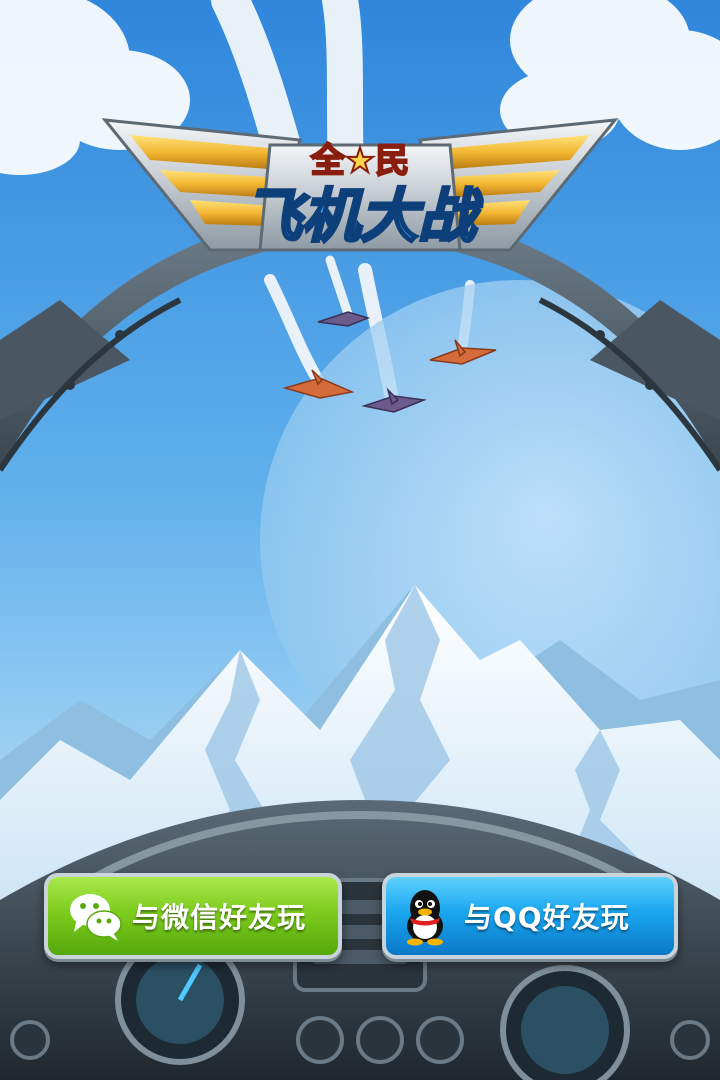 The width and height of the screenshot is (720, 1080). I want to click on wechat-button-label: 与微信好友玩, so click(219, 917).